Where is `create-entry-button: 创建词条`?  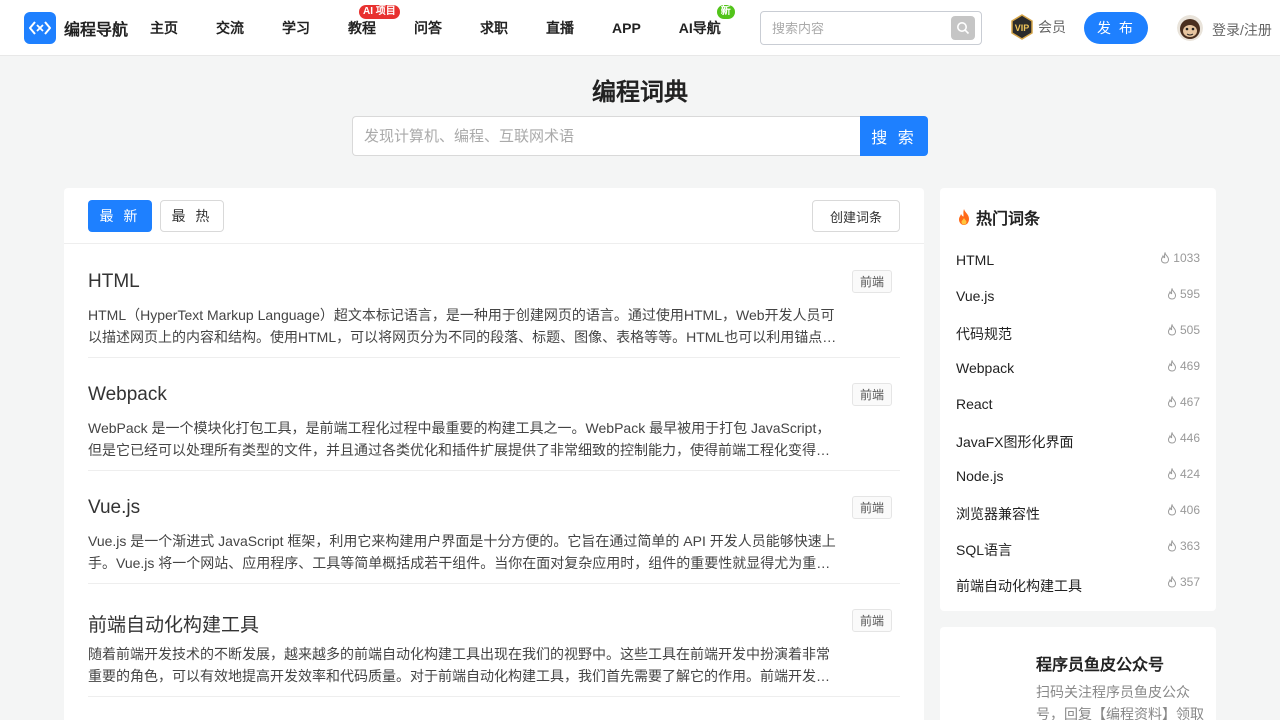 create-entry-button: 创建词条 is located at coordinates (856, 216).